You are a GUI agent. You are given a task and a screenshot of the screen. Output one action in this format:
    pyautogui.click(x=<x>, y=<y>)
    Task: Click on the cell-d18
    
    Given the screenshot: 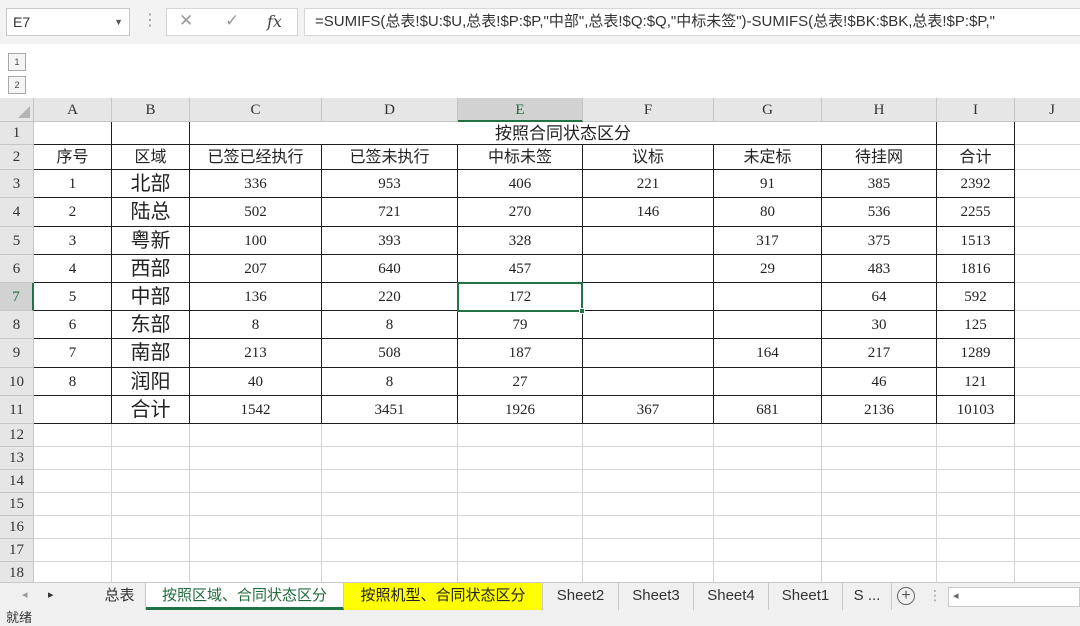 What is the action you would take?
    pyautogui.click(x=390, y=572)
    